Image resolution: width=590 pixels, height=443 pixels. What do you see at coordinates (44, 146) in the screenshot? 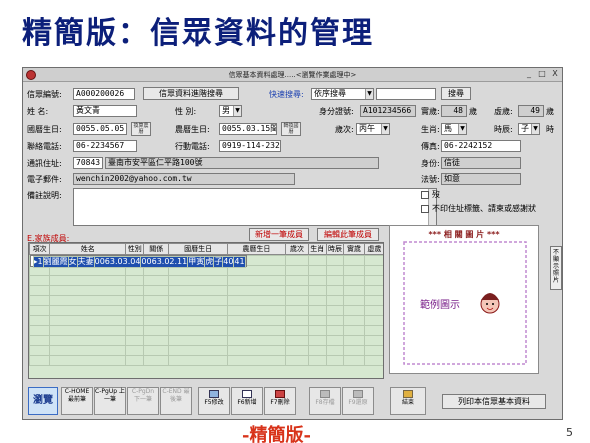
I see `phone-label: 聯絡電話:` at bounding box center [44, 146].